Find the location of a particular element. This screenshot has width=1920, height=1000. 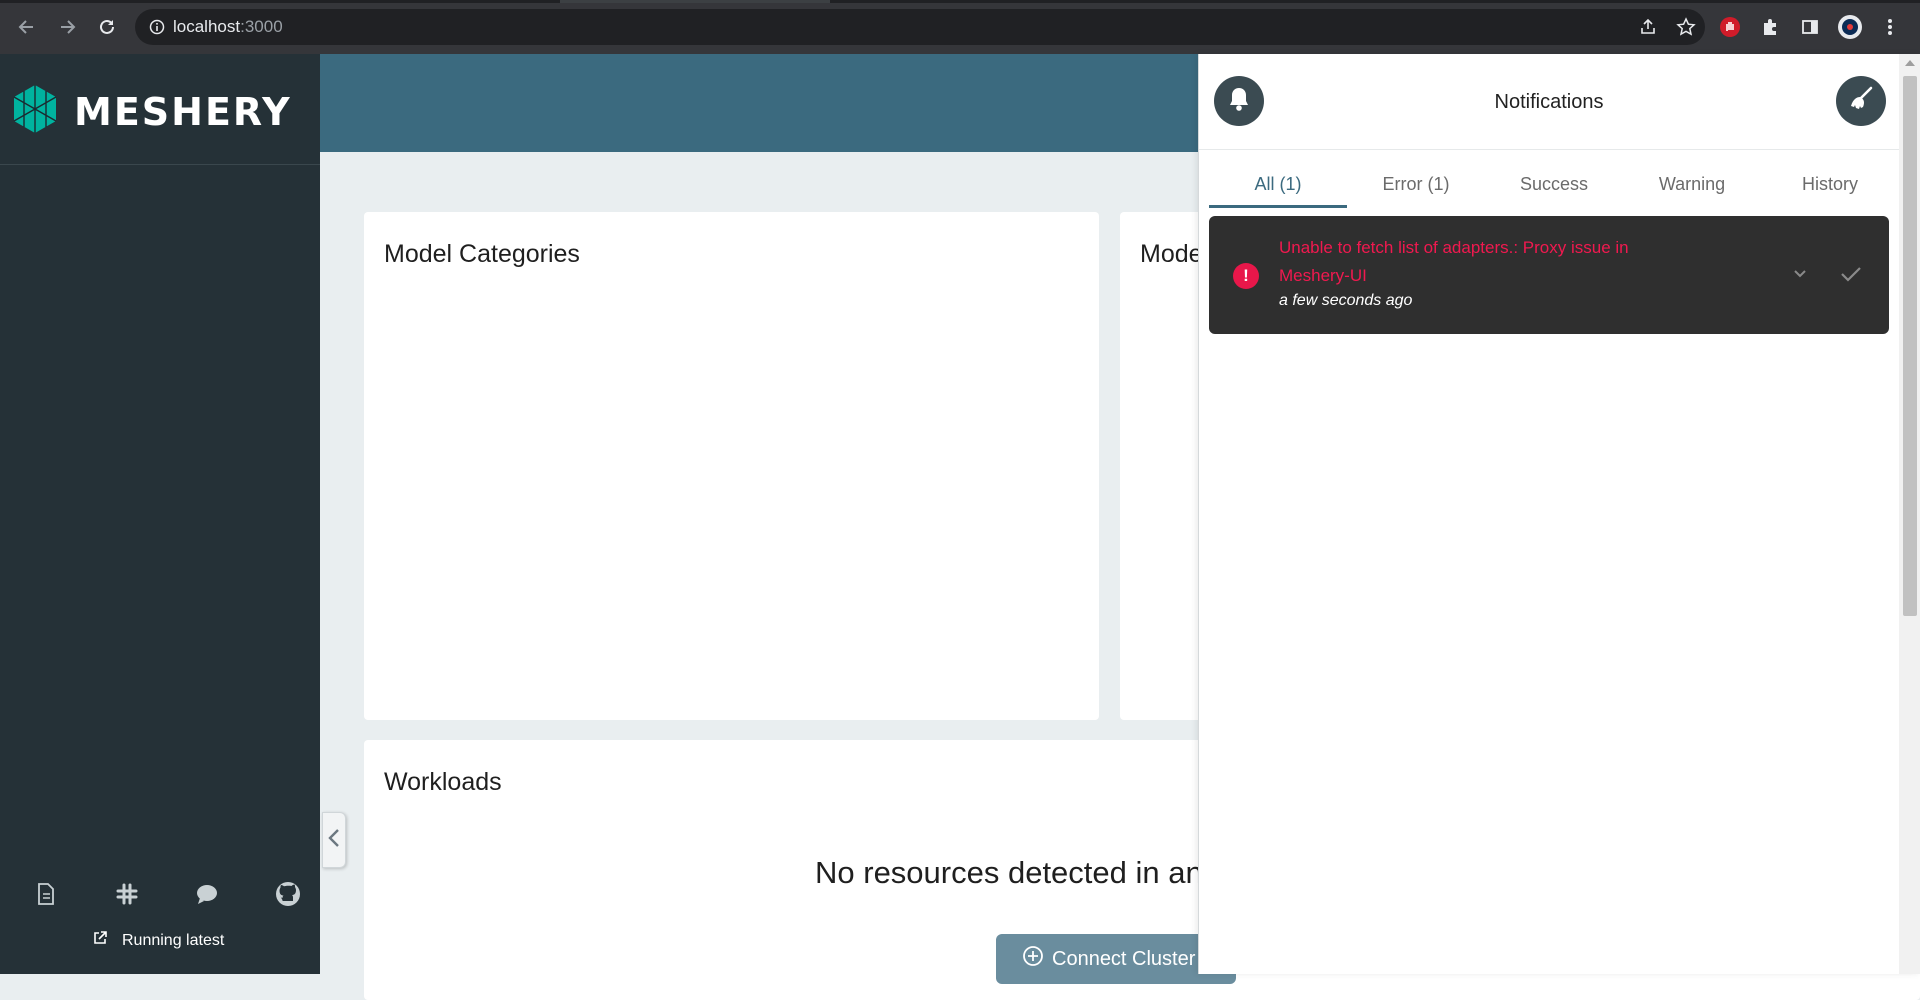

tab-all: All (1) is located at coordinates (1278, 179).